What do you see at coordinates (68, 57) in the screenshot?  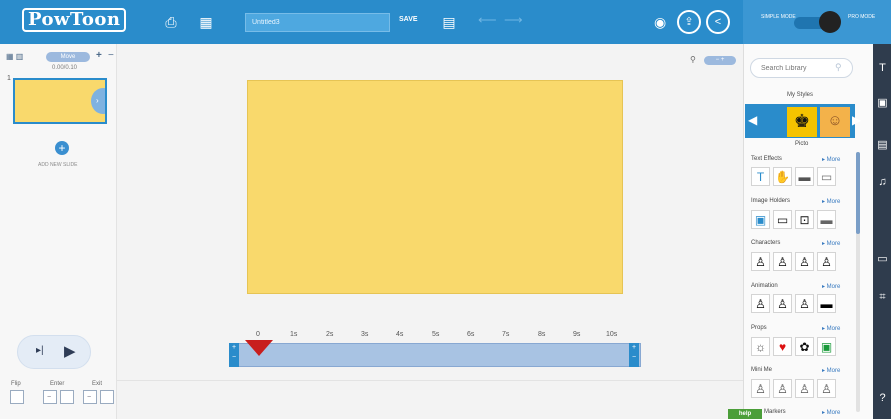 I see `slide-move-button: Move` at bounding box center [68, 57].